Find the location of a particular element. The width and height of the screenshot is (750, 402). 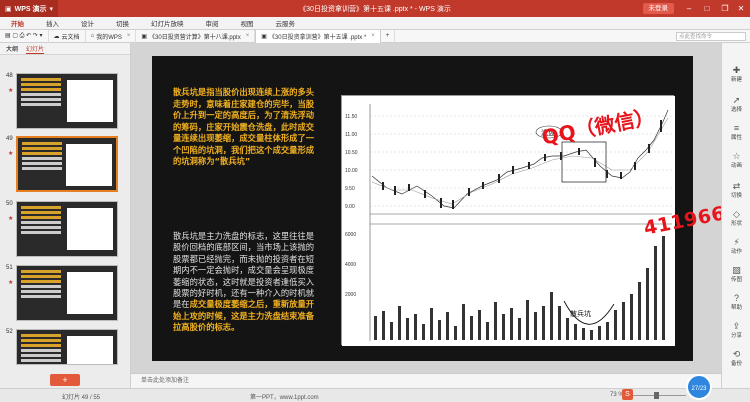

select-button: ➚ 选择 is located at coordinates (736, 104).